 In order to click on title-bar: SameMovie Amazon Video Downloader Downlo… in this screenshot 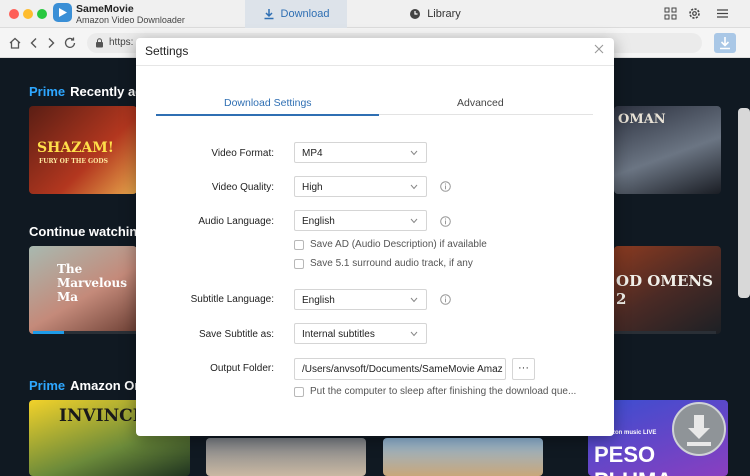, I will do `click(375, 14)`.